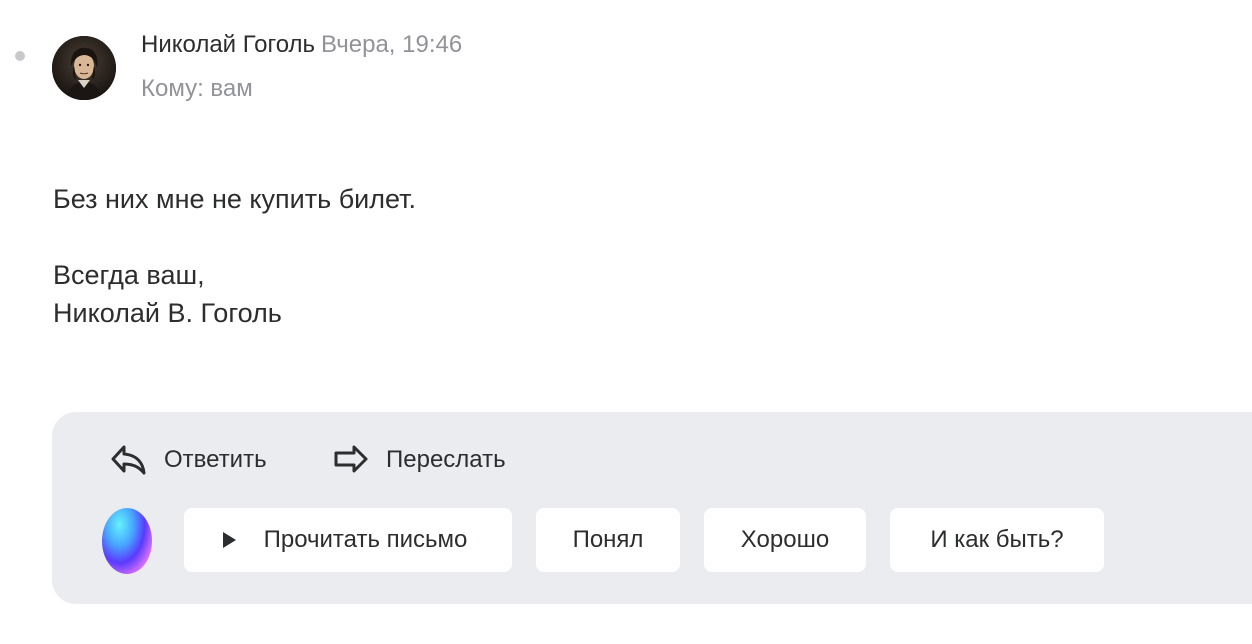 The width and height of the screenshot is (1252, 644). What do you see at coordinates (365, 539) in the screenshot?
I see `read-aloud-label: Прочитать письмо` at bounding box center [365, 539].